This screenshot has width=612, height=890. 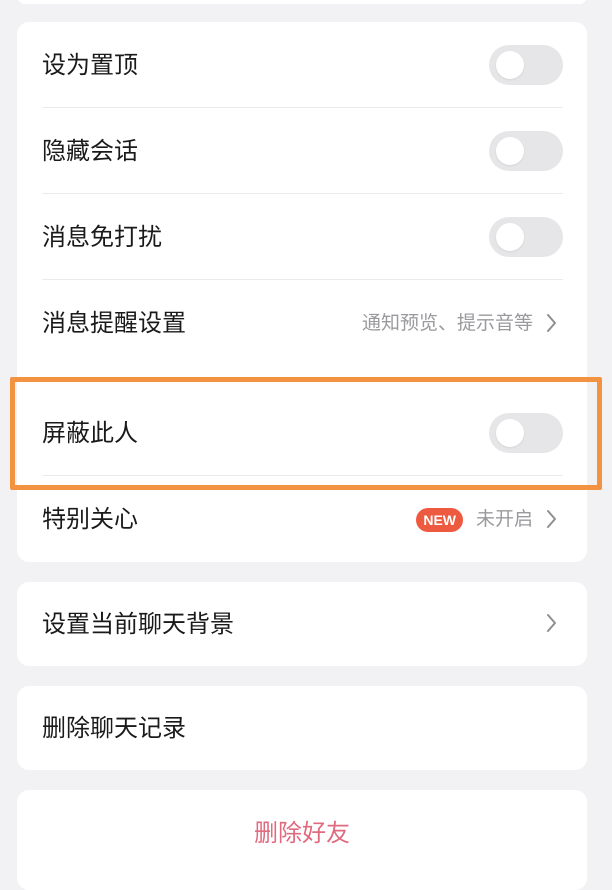 I want to click on hide-chat-row: 隐藏会话, so click(x=302, y=151).